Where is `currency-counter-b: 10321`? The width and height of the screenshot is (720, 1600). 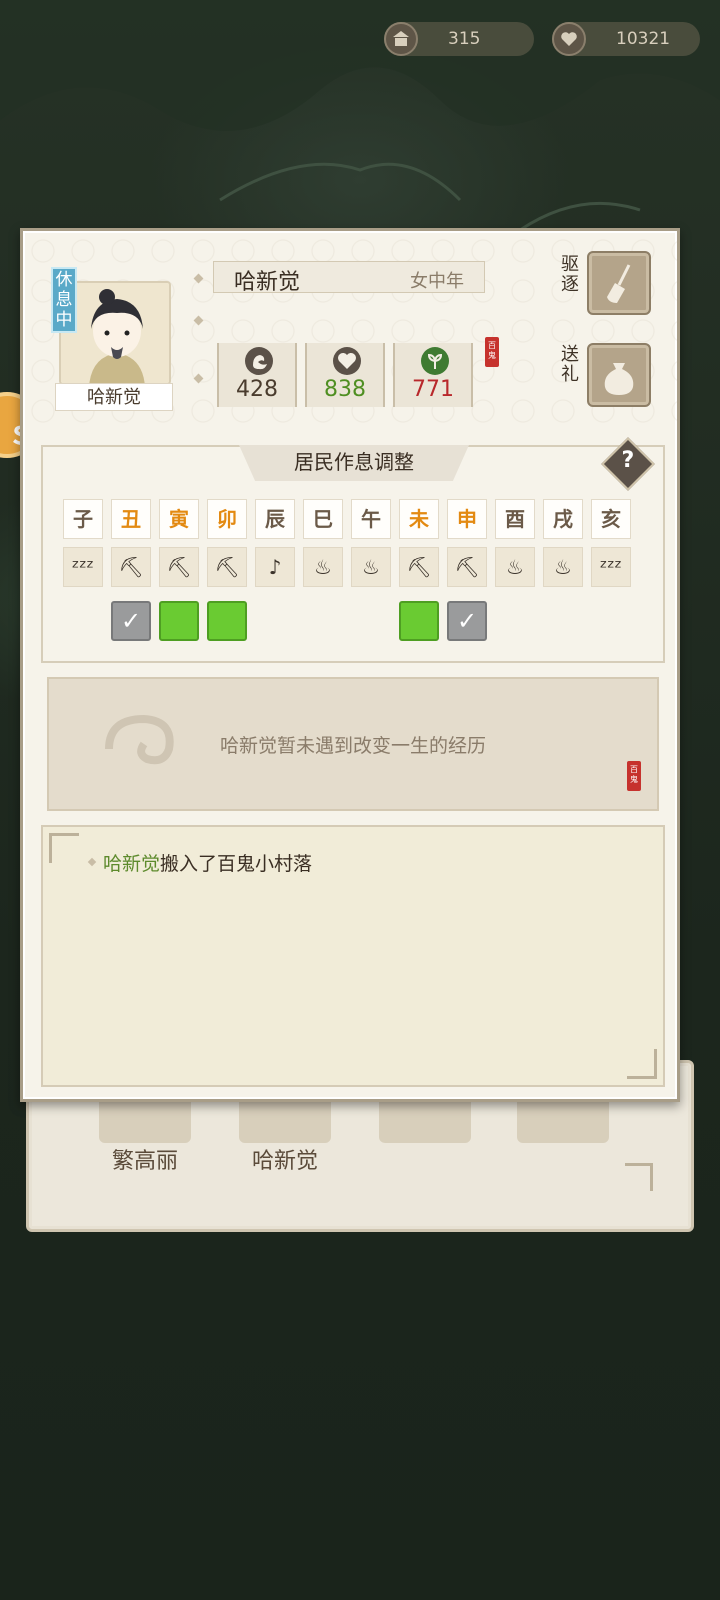
currency-counter-b: 10321 is located at coordinates (626, 39).